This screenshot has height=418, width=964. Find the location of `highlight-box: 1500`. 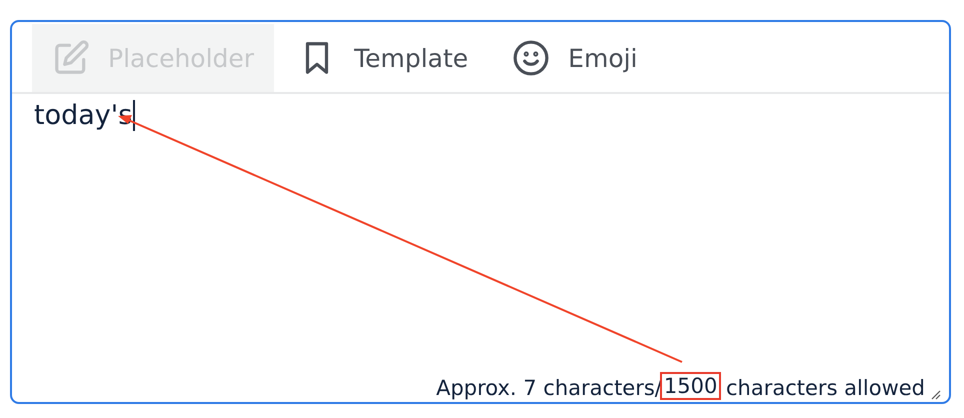

highlight-box: 1500 is located at coordinates (691, 386).